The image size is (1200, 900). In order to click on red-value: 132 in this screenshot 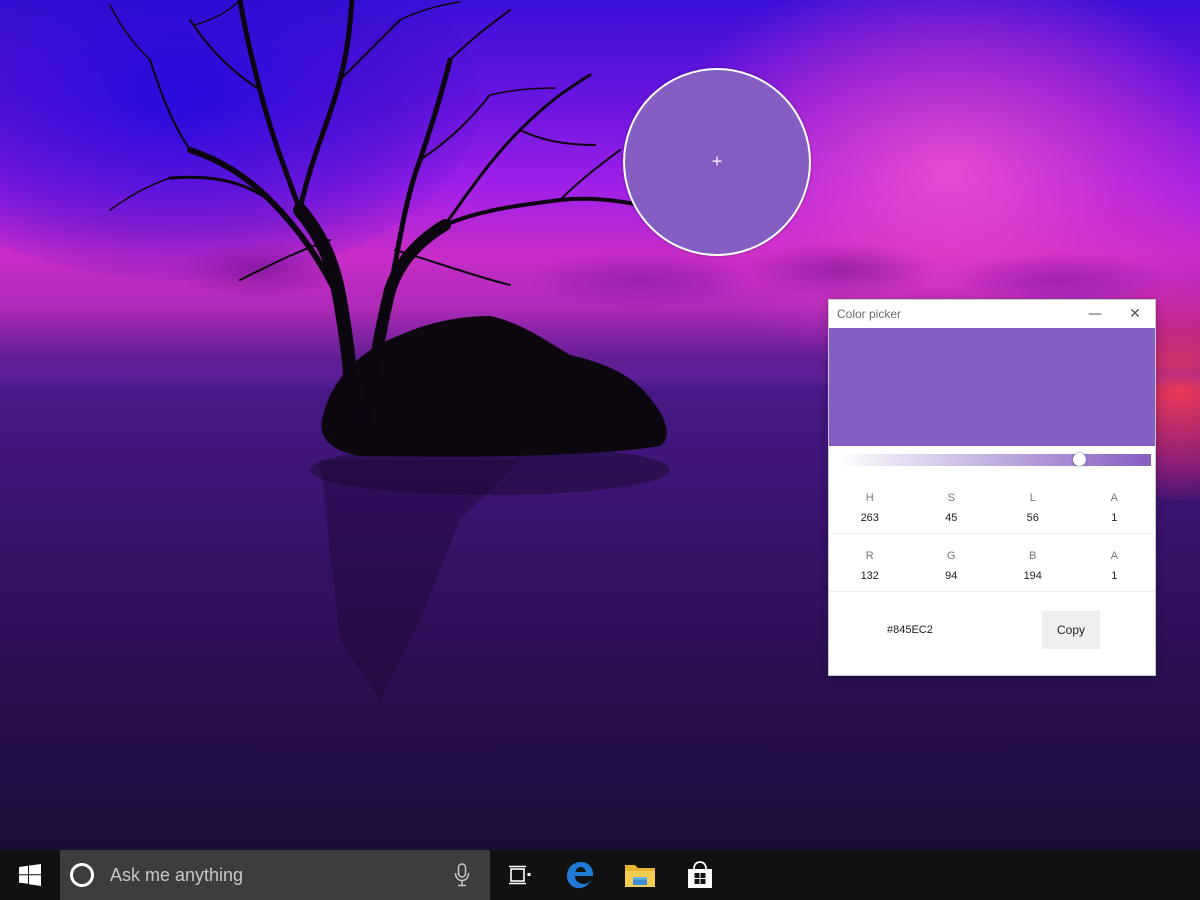, I will do `click(869, 575)`.